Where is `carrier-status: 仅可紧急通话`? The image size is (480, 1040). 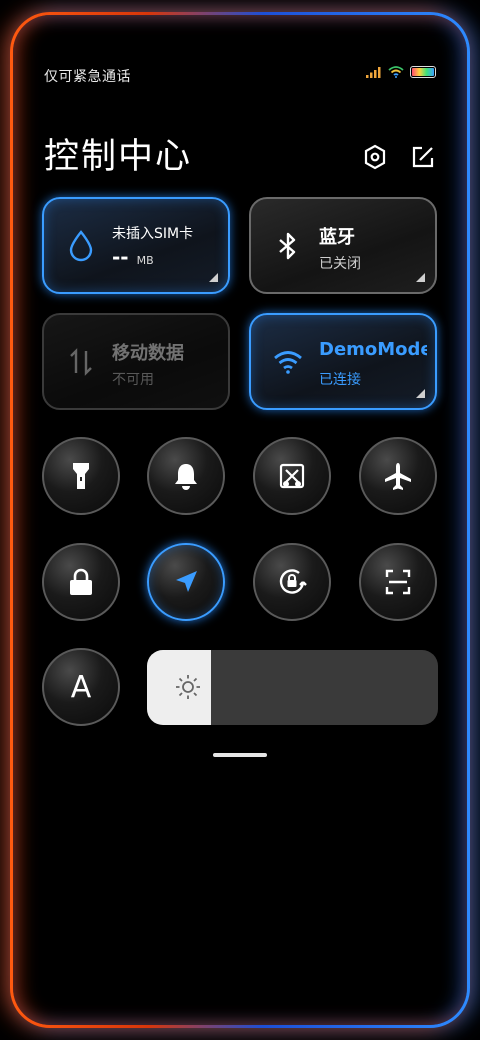 carrier-status: 仅可紧急通话 is located at coordinates (87, 77).